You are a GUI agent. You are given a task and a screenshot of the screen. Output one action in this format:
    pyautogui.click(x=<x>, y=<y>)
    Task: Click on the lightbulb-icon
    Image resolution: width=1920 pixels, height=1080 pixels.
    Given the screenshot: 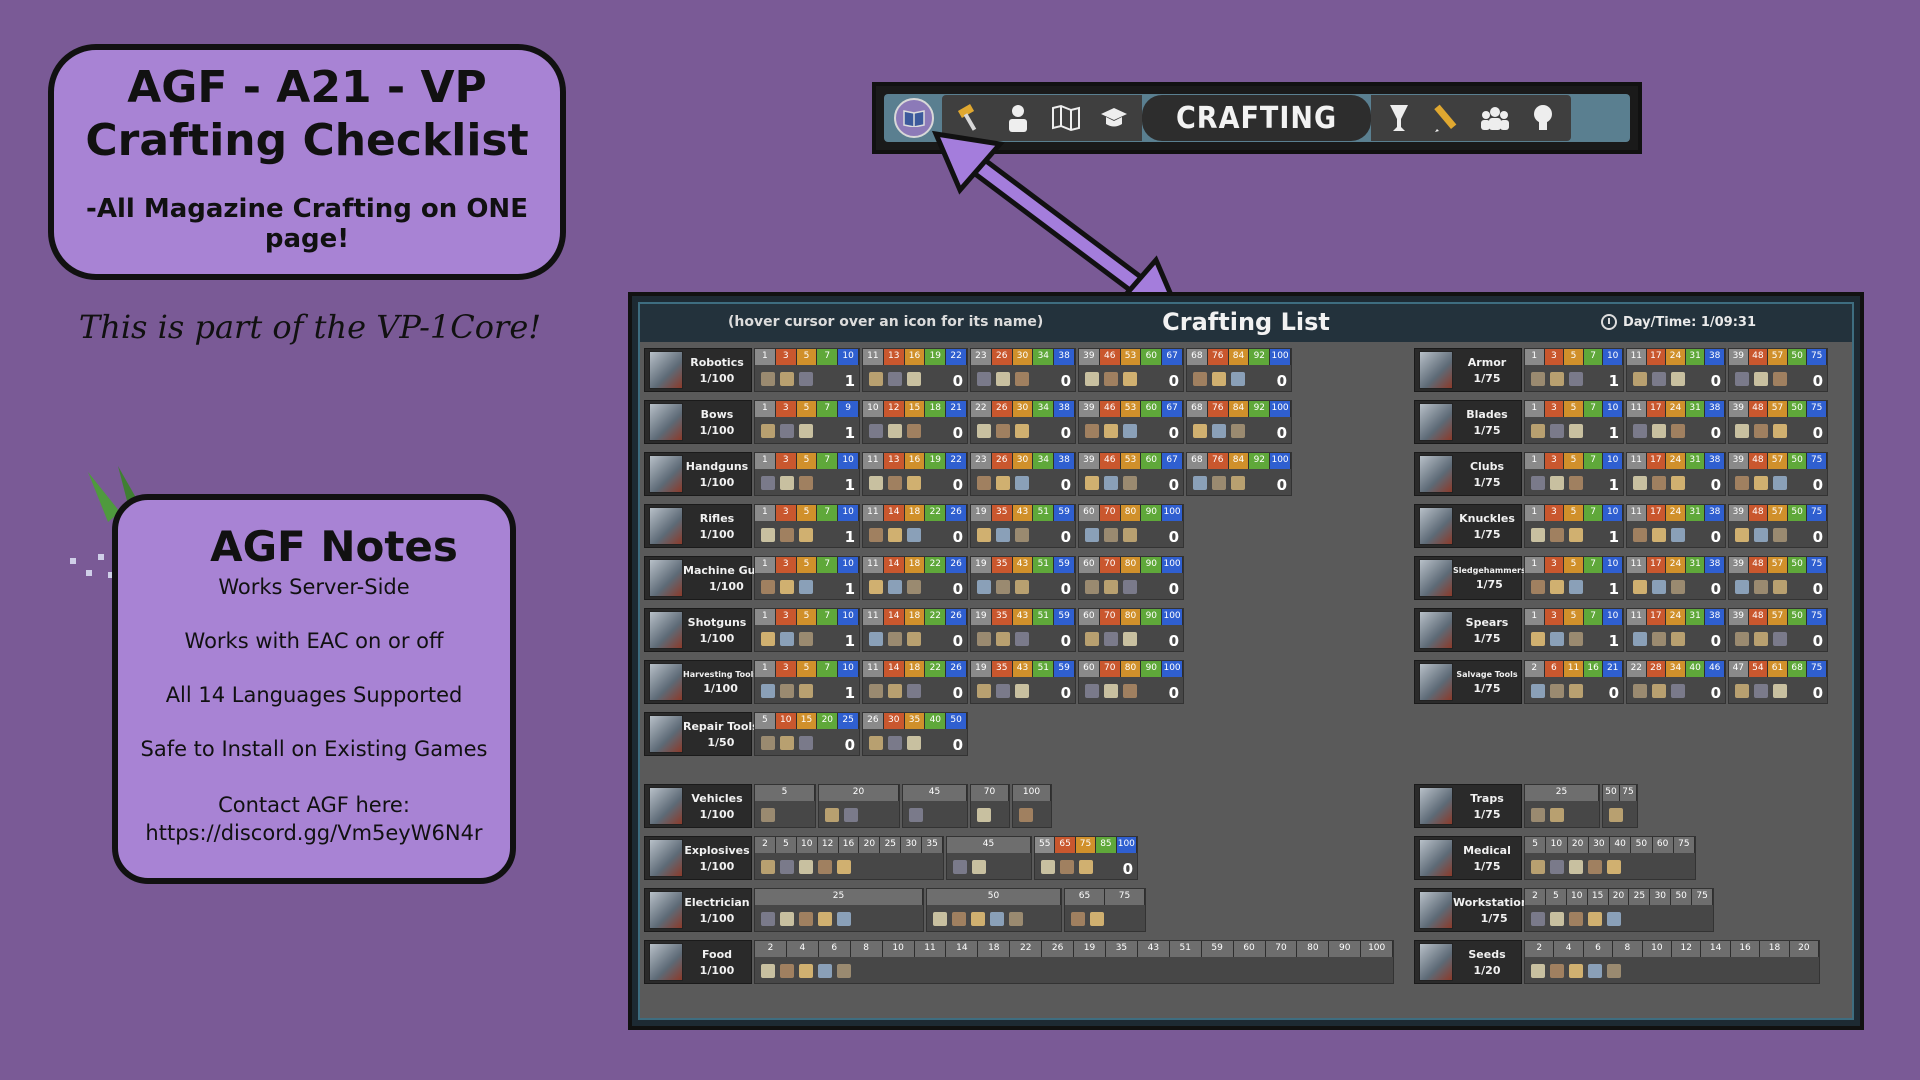 What is the action you would take?
    pyautogui.click(x=1543, y=118)
    